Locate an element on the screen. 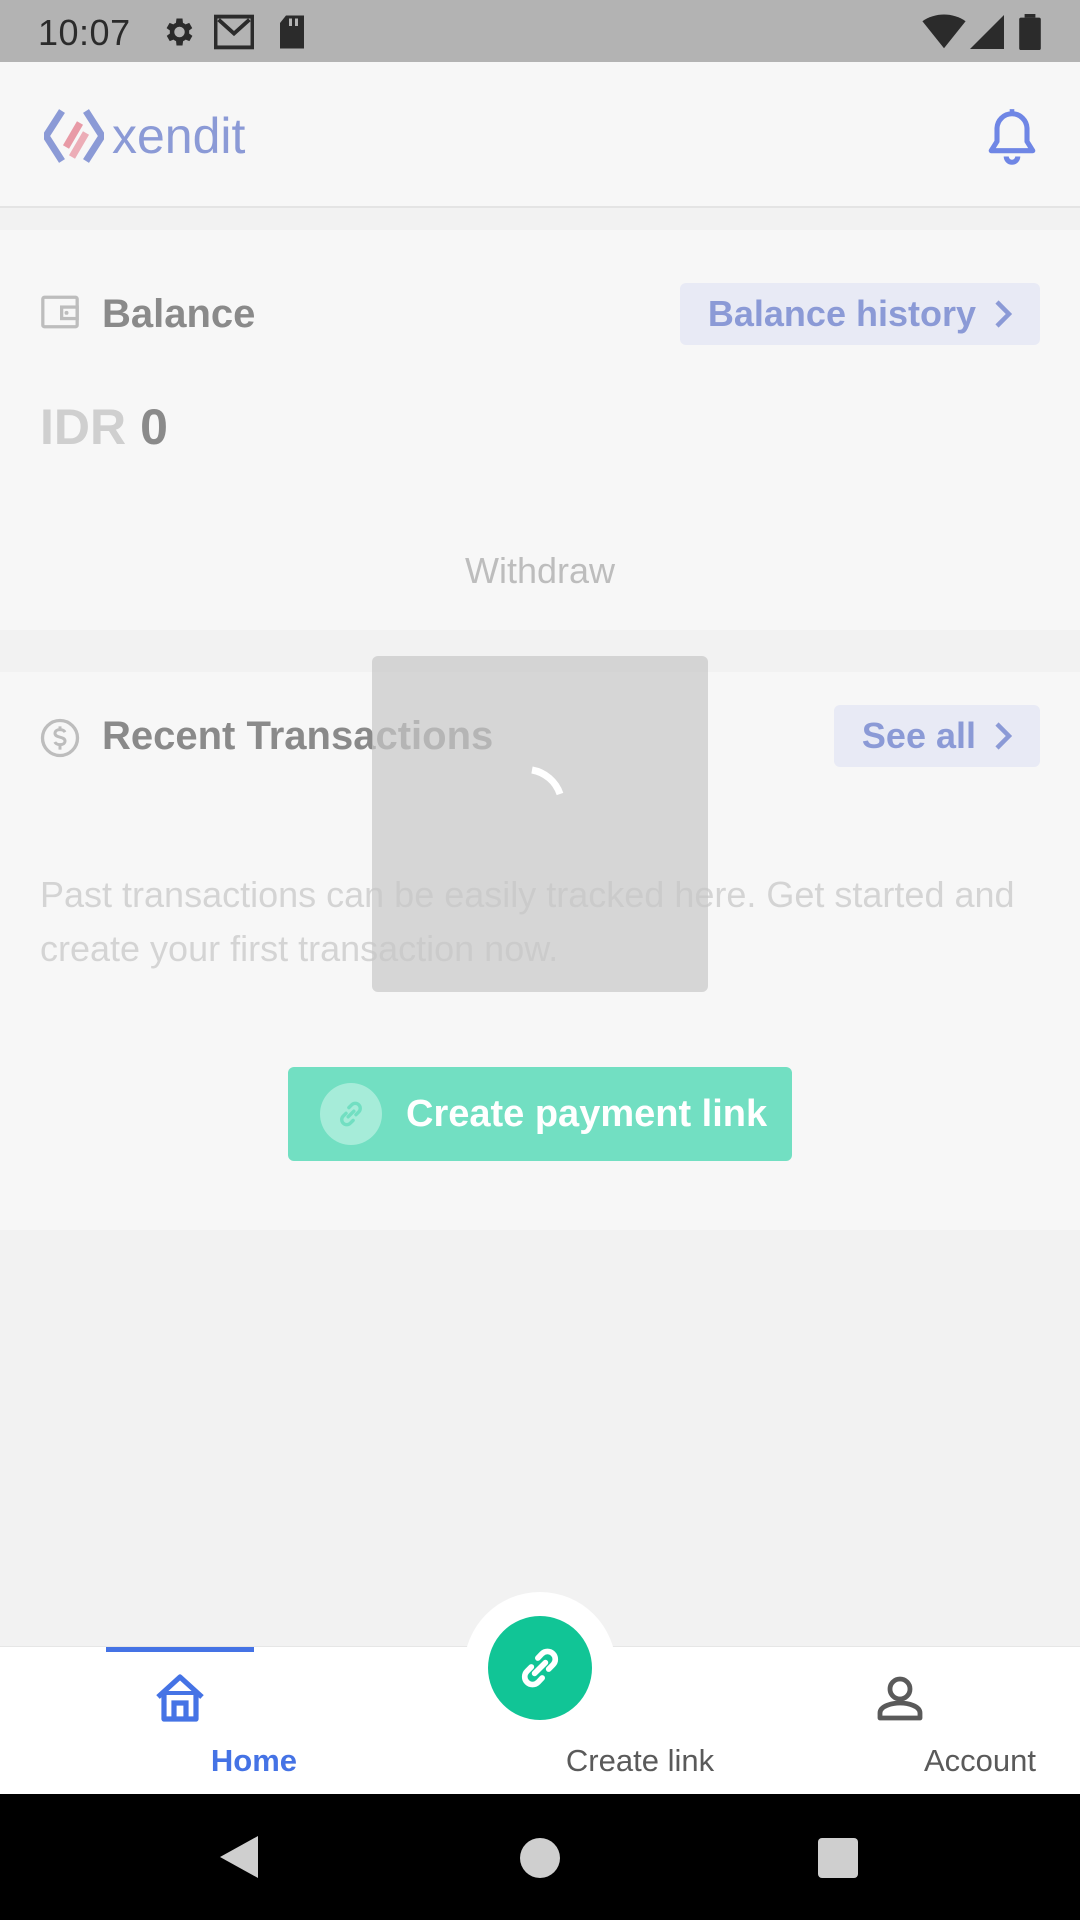 Image resolution: width=1080 pixels, height=1920 pixels. battery-icon is located at coordinates (1030, 32).